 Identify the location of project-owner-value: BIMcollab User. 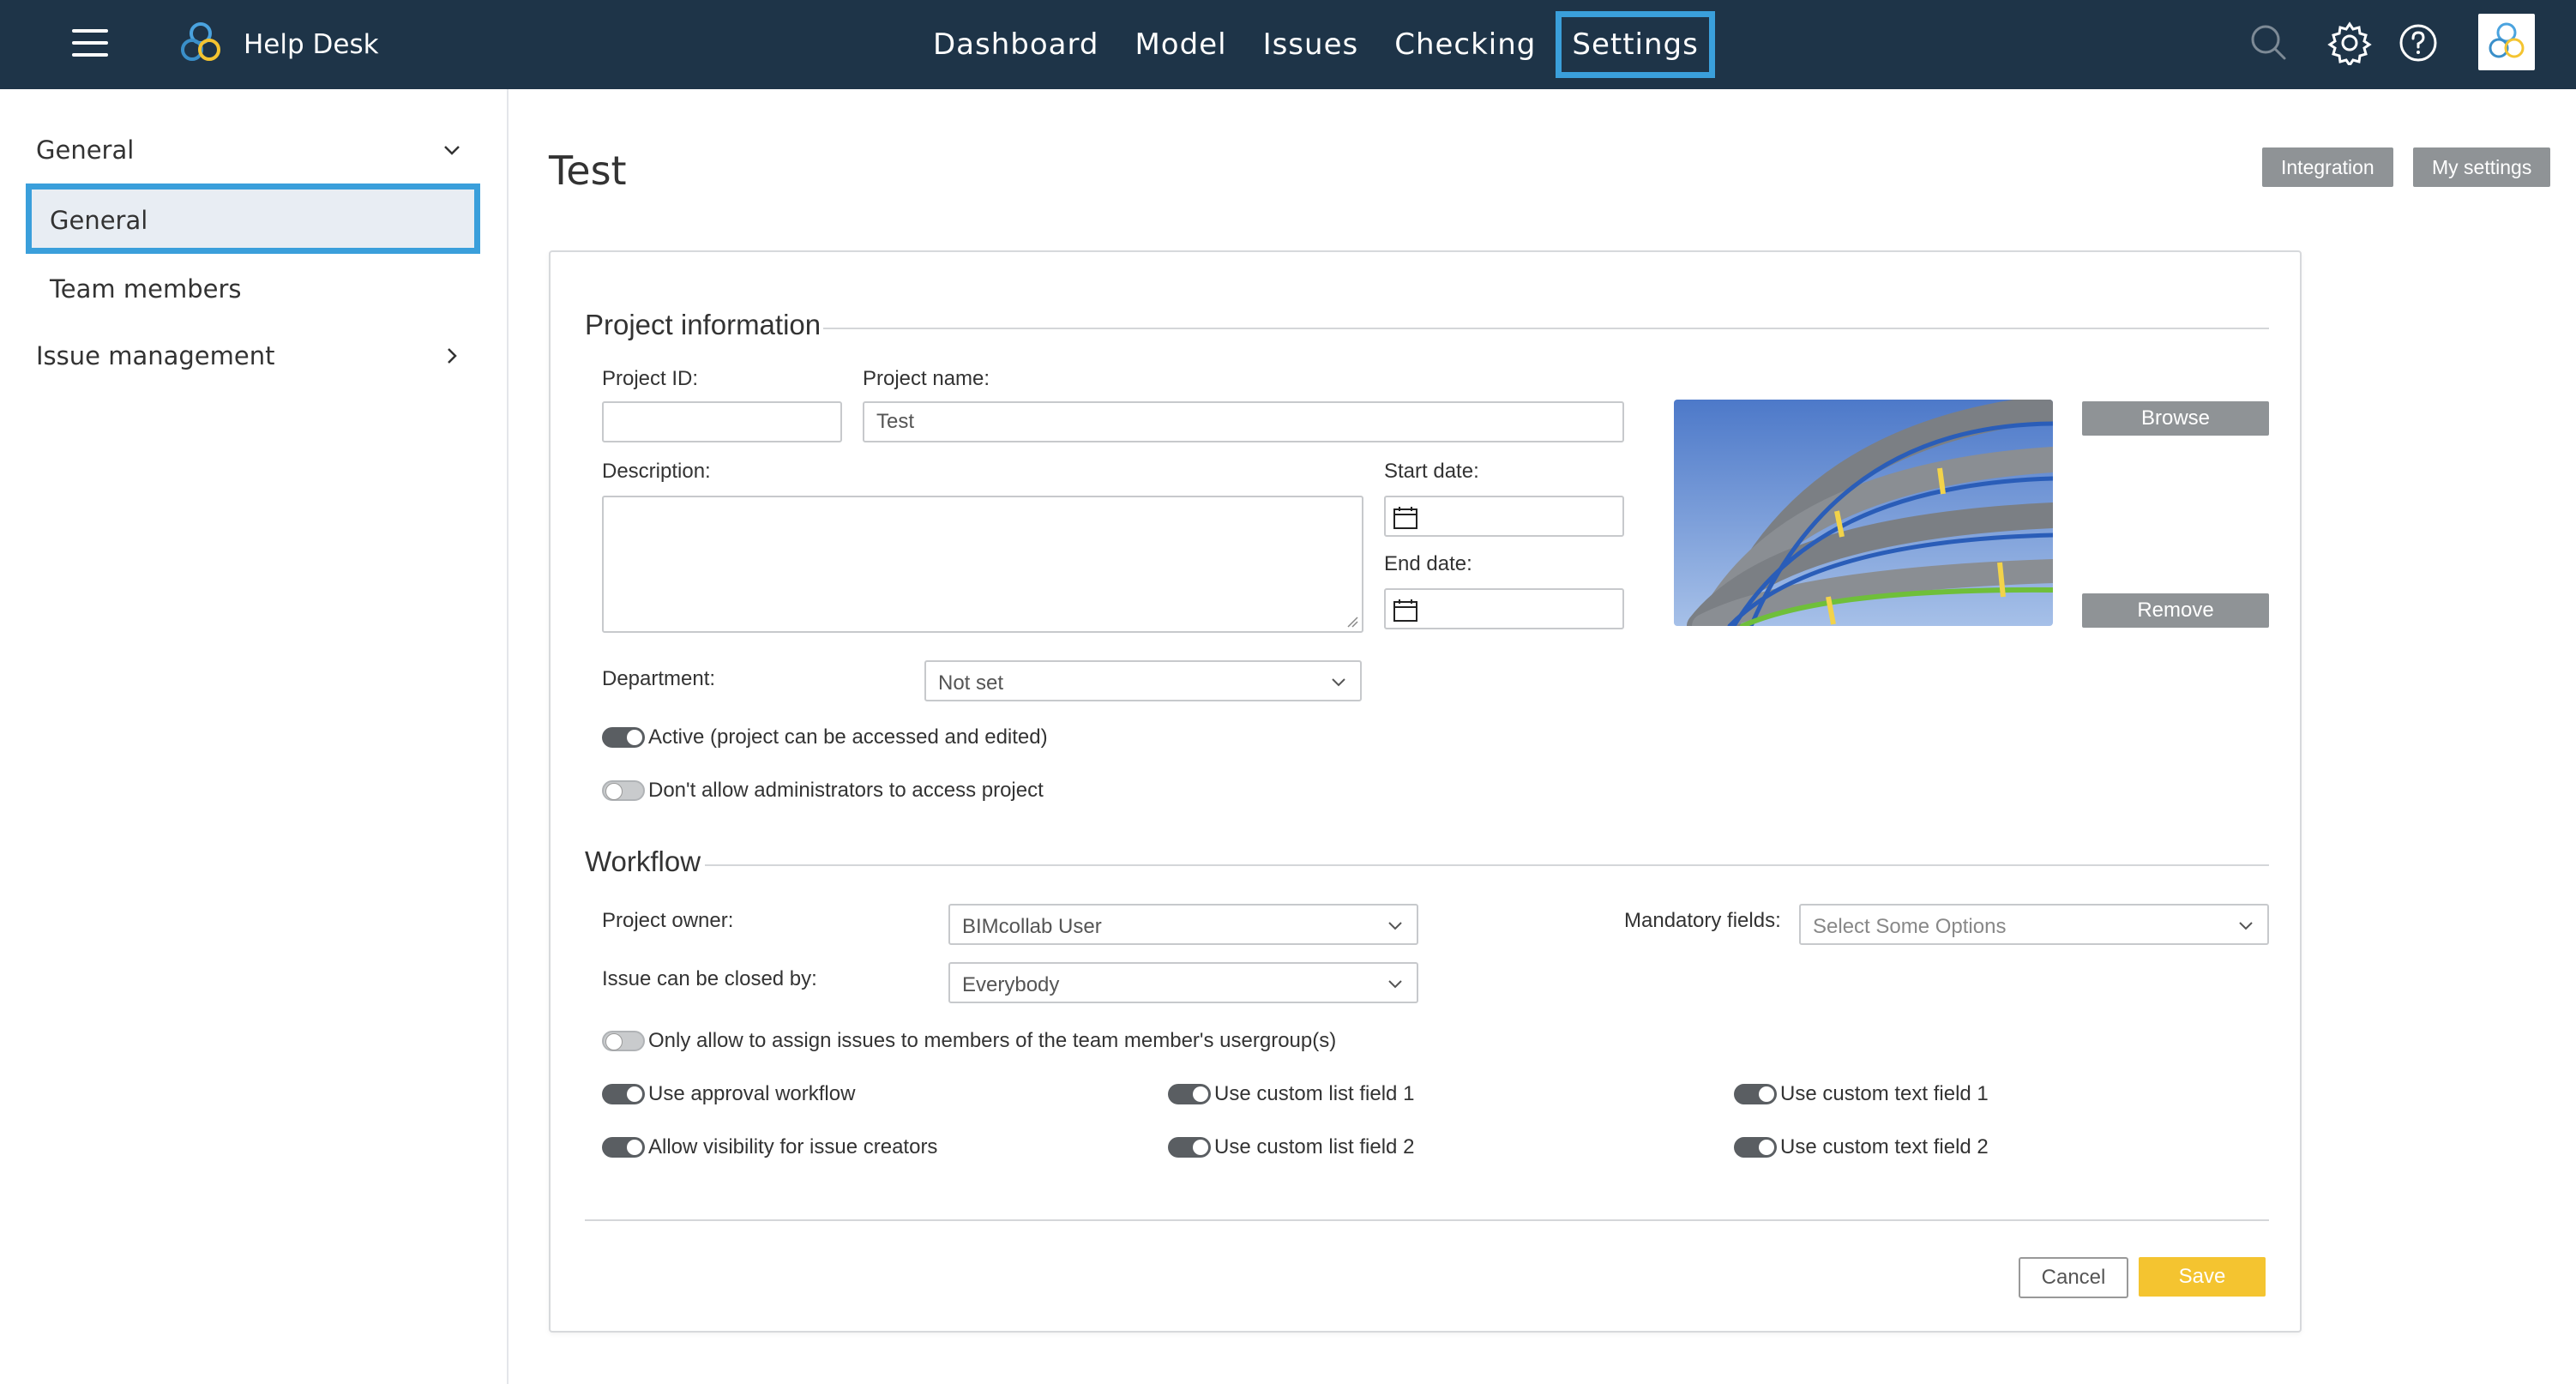
(1032, 926).